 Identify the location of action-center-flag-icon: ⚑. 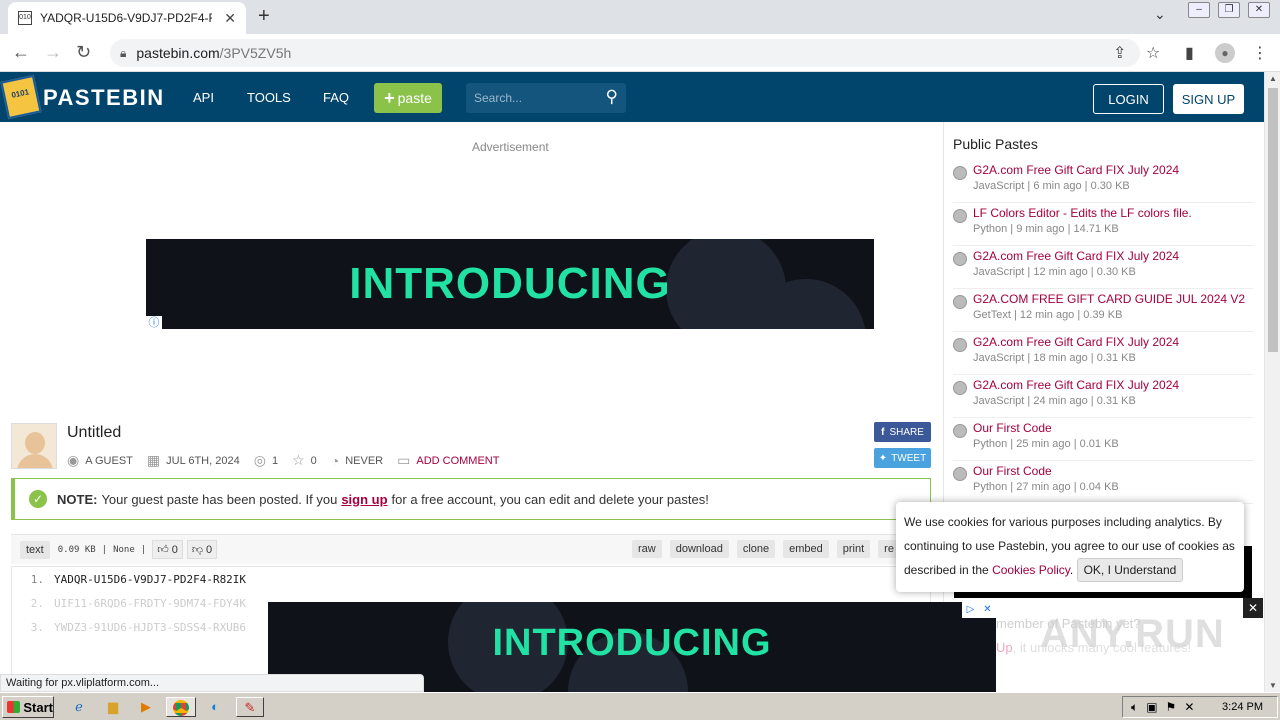
(1171, 707).